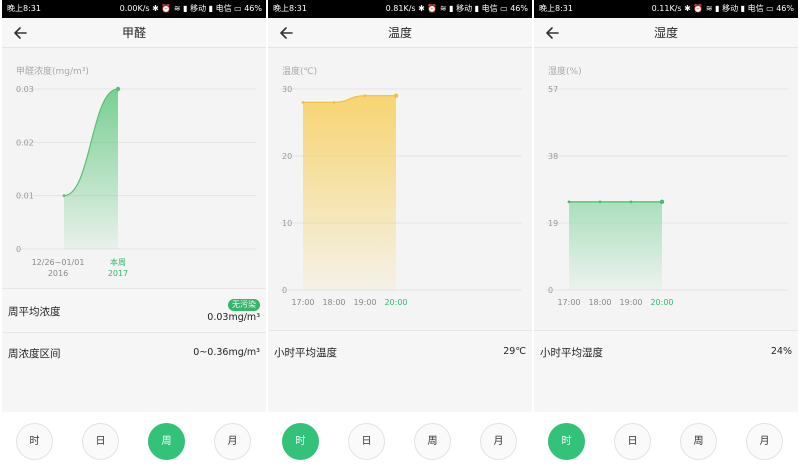  I want to click on y-tick-label: 0.01, so click(25, 196).